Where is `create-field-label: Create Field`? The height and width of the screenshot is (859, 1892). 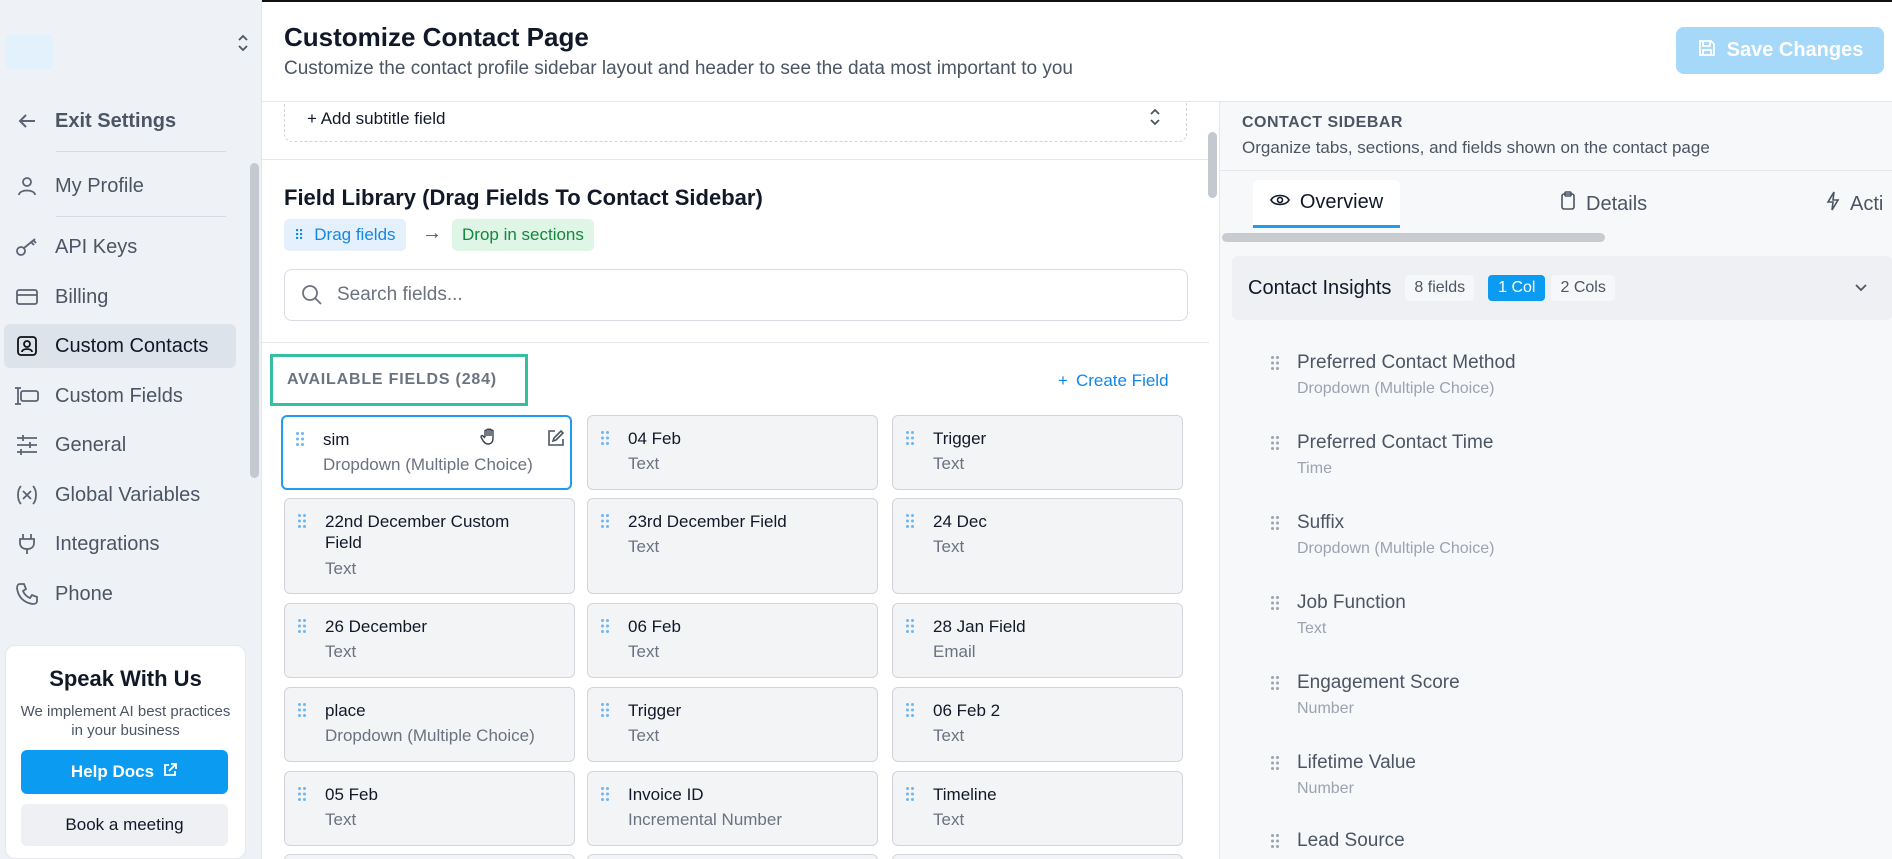 create-field-label: Create Field is located at coordinates (1122, 380).